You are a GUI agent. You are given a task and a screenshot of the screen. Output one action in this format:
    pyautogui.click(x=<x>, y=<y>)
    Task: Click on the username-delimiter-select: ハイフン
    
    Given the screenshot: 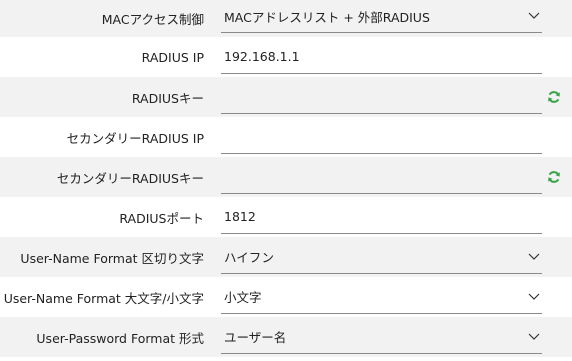 What is the action you would take?
    pyautogui.click(x=381, y=257)
    